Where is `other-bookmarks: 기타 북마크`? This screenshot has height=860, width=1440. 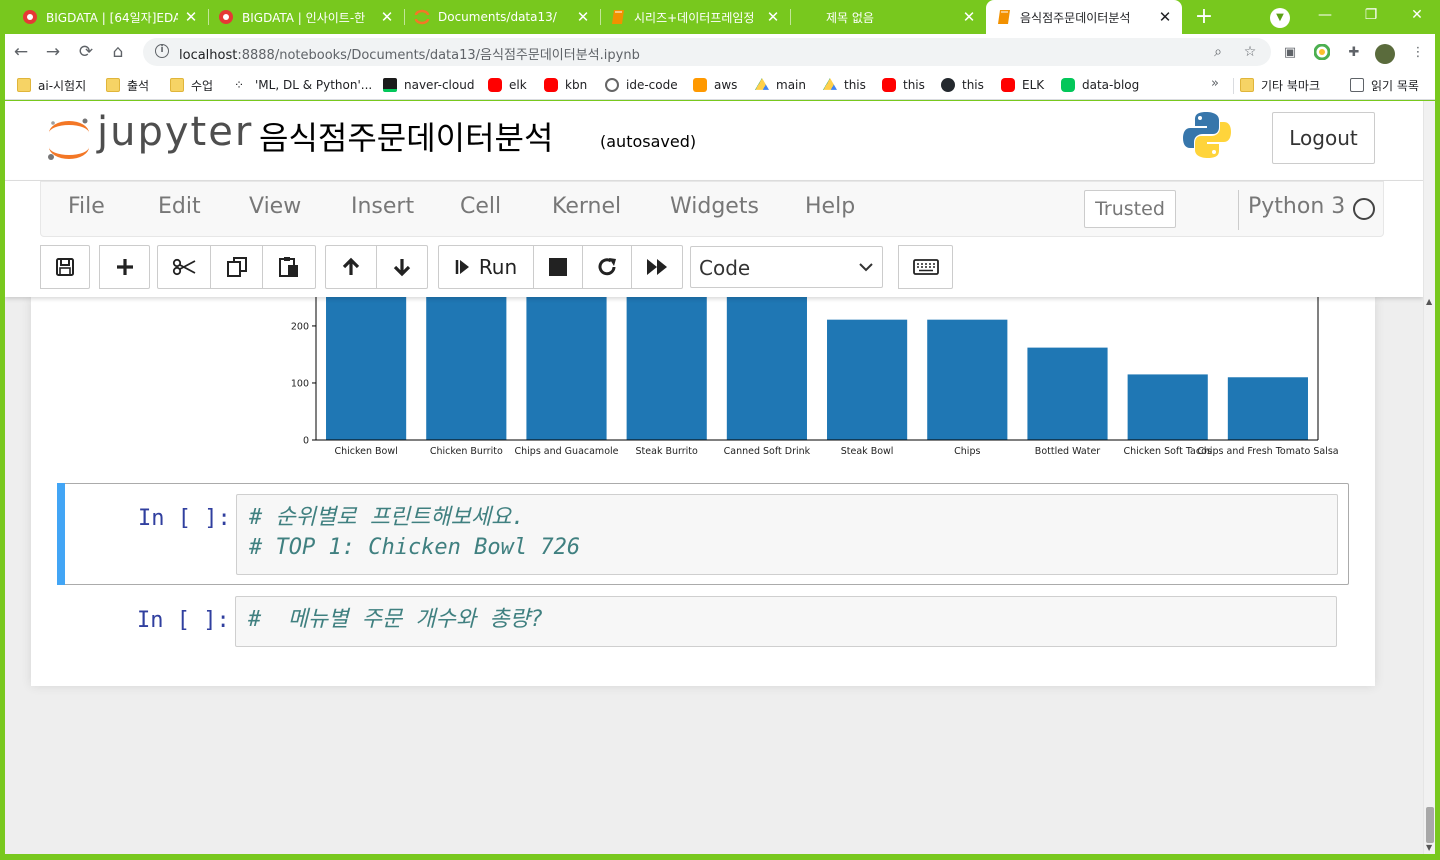 other-bookmarks: 기타 북마크 is located at coordinates (1280, 85).